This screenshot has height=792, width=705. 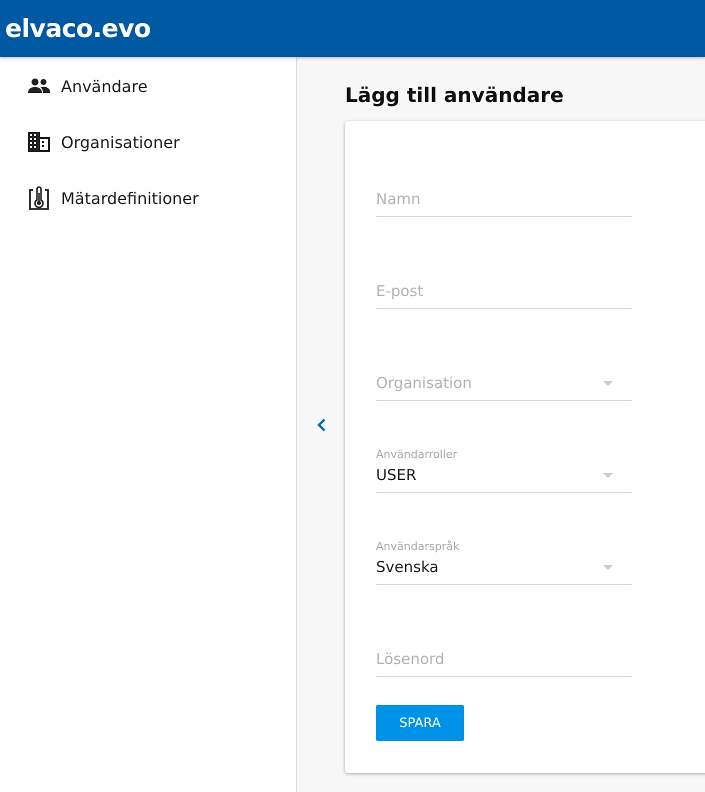 I want to click on building-icon, so click(x=39, y=142).